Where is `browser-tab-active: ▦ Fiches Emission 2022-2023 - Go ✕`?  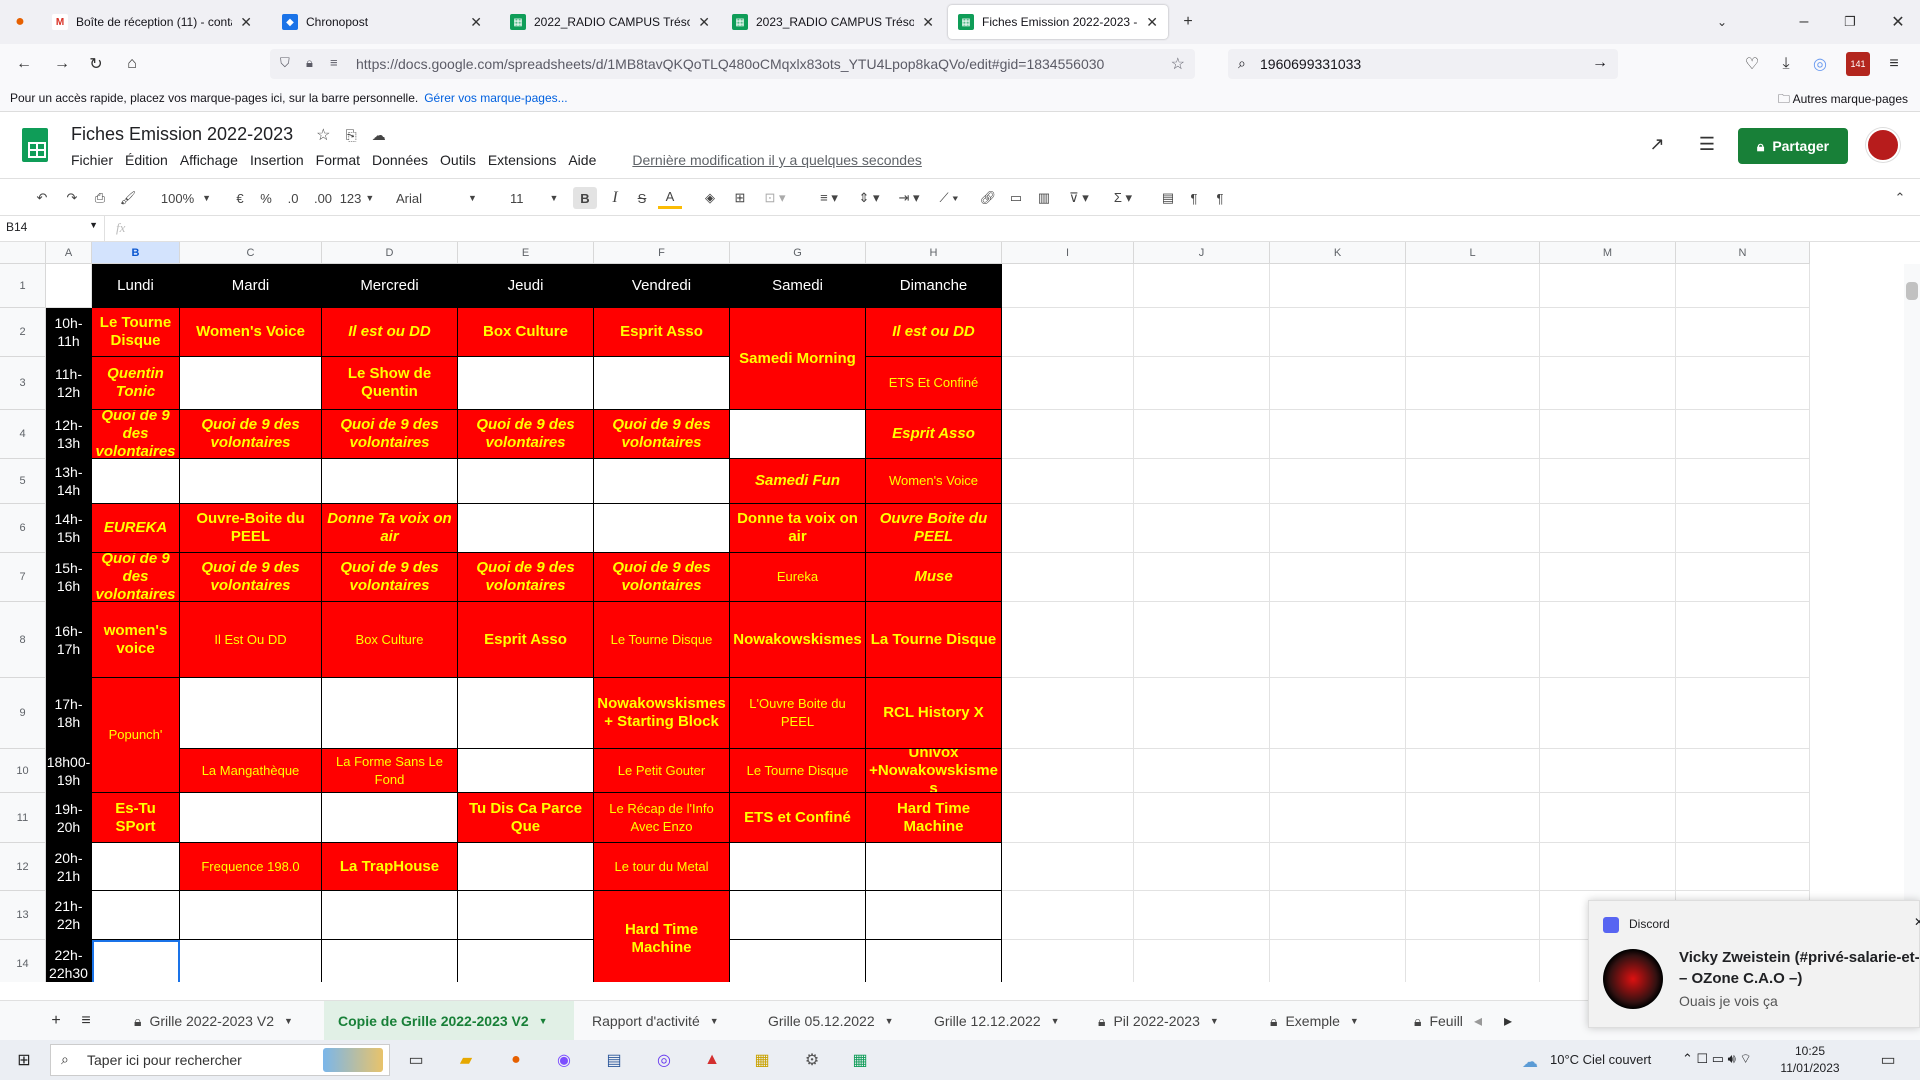
browser-tab-active: ▦ Fiches Emission 2022-2023 - Go ✕ is located at coordinates (1058, 22).